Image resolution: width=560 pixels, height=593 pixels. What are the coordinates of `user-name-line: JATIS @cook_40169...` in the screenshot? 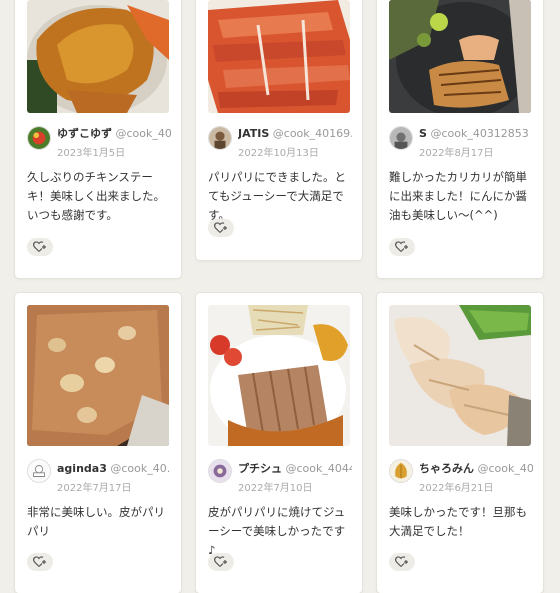 It's located at (295, 134).